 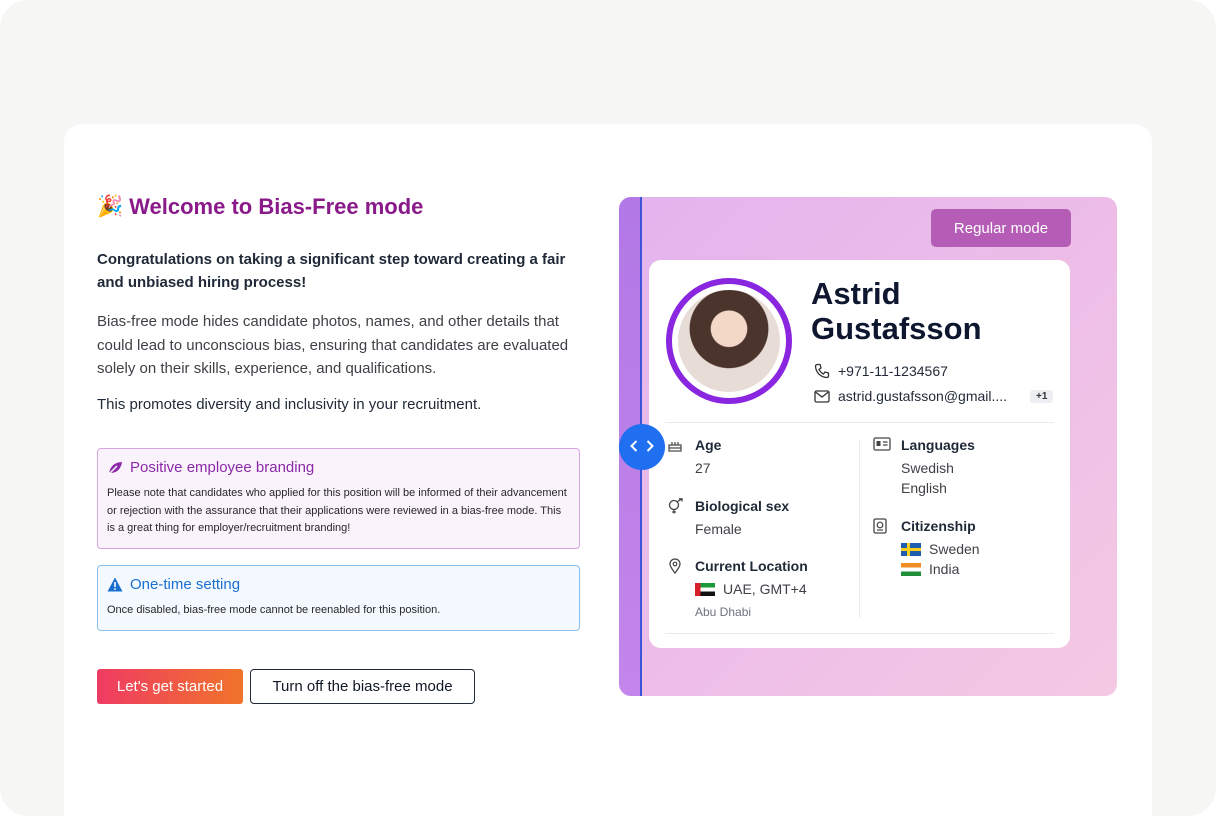 What do you see at coordinates (222, 467) in the screenshot?
I see `branding-alert-title: Positive employee branding` at bounding box center [222, 467].